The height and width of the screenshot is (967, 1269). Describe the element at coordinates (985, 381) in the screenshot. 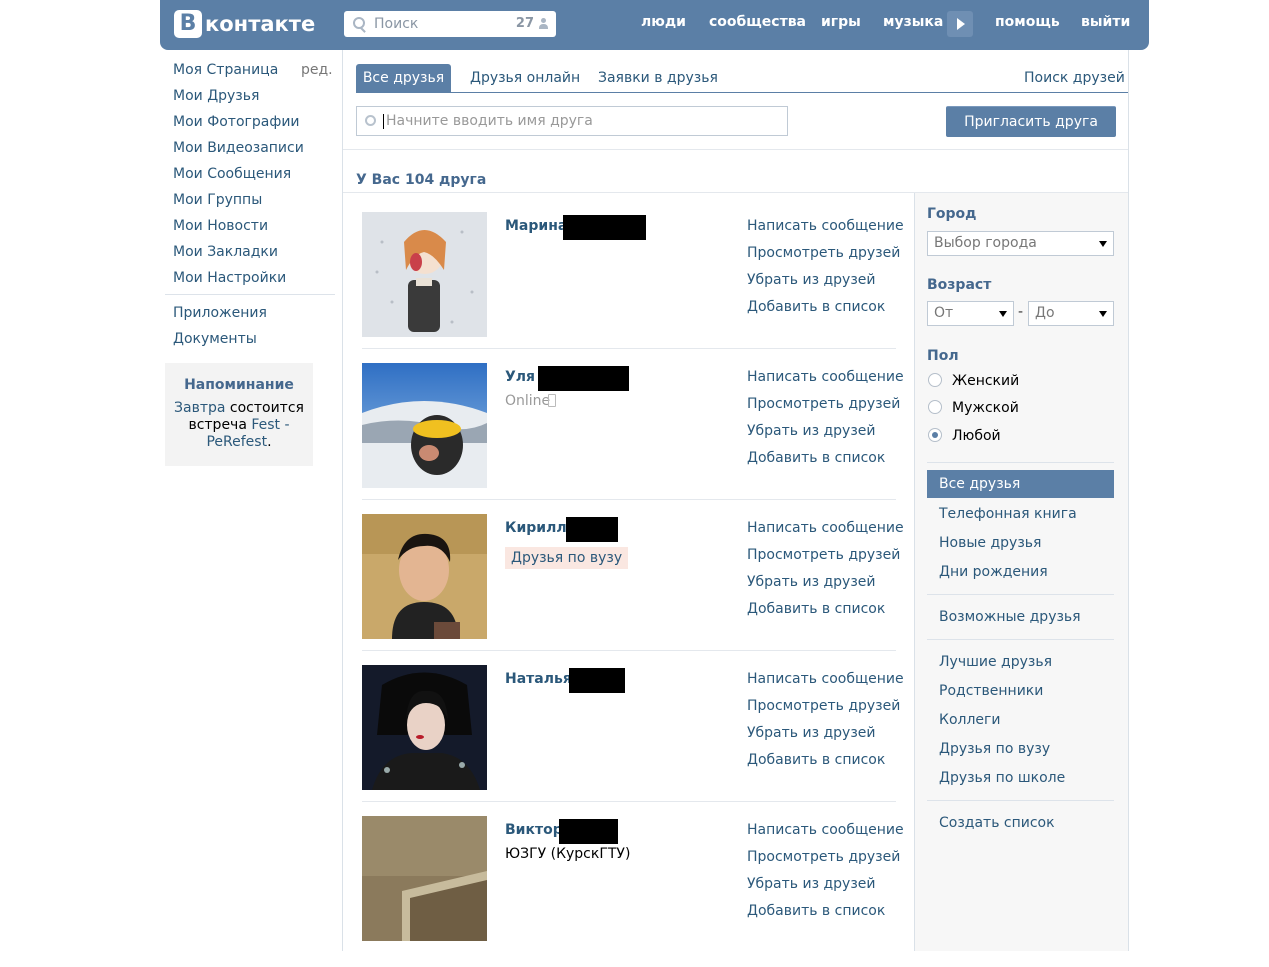

I see `gender-female-label: Женский` at that location.